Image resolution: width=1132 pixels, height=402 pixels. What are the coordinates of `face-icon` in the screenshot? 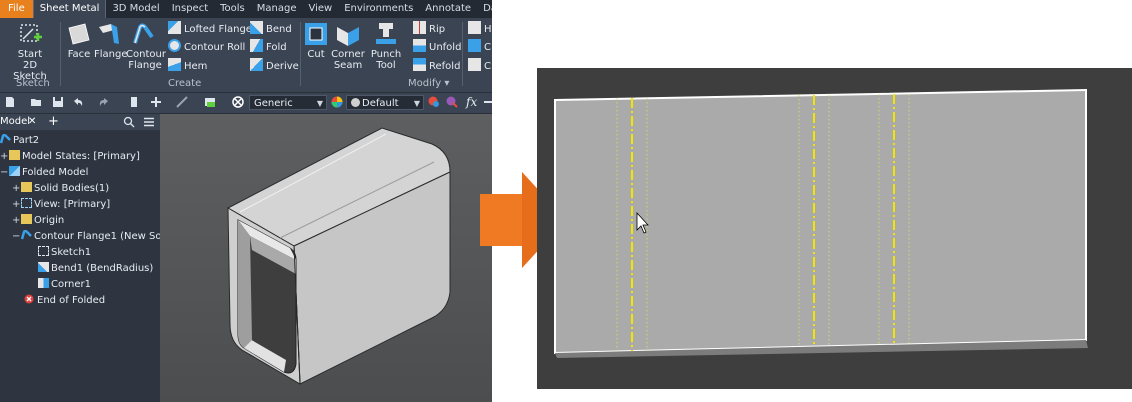 It's located at (79, 34).